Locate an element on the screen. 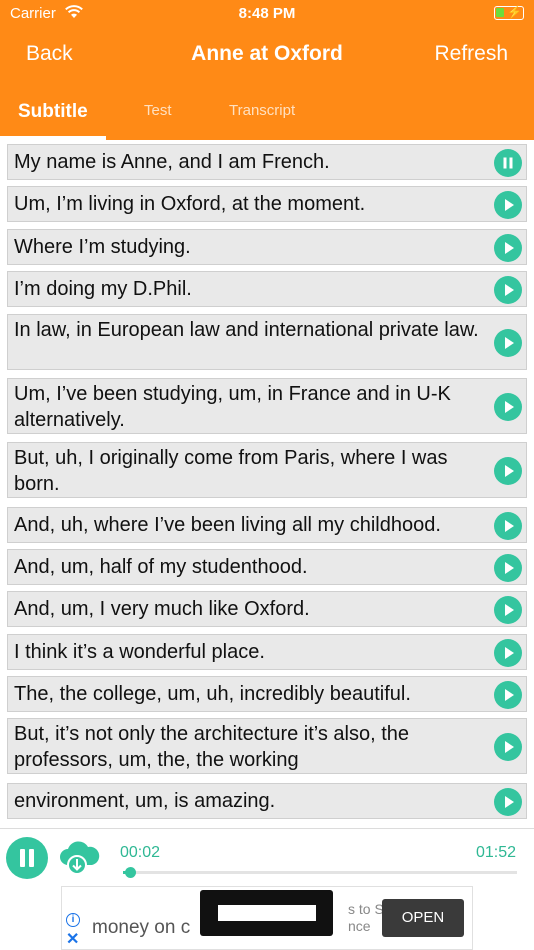 The width and height of the screenshot is (534, 950). tab-subtitle: Subtitle is located at coordinates (53, 112).